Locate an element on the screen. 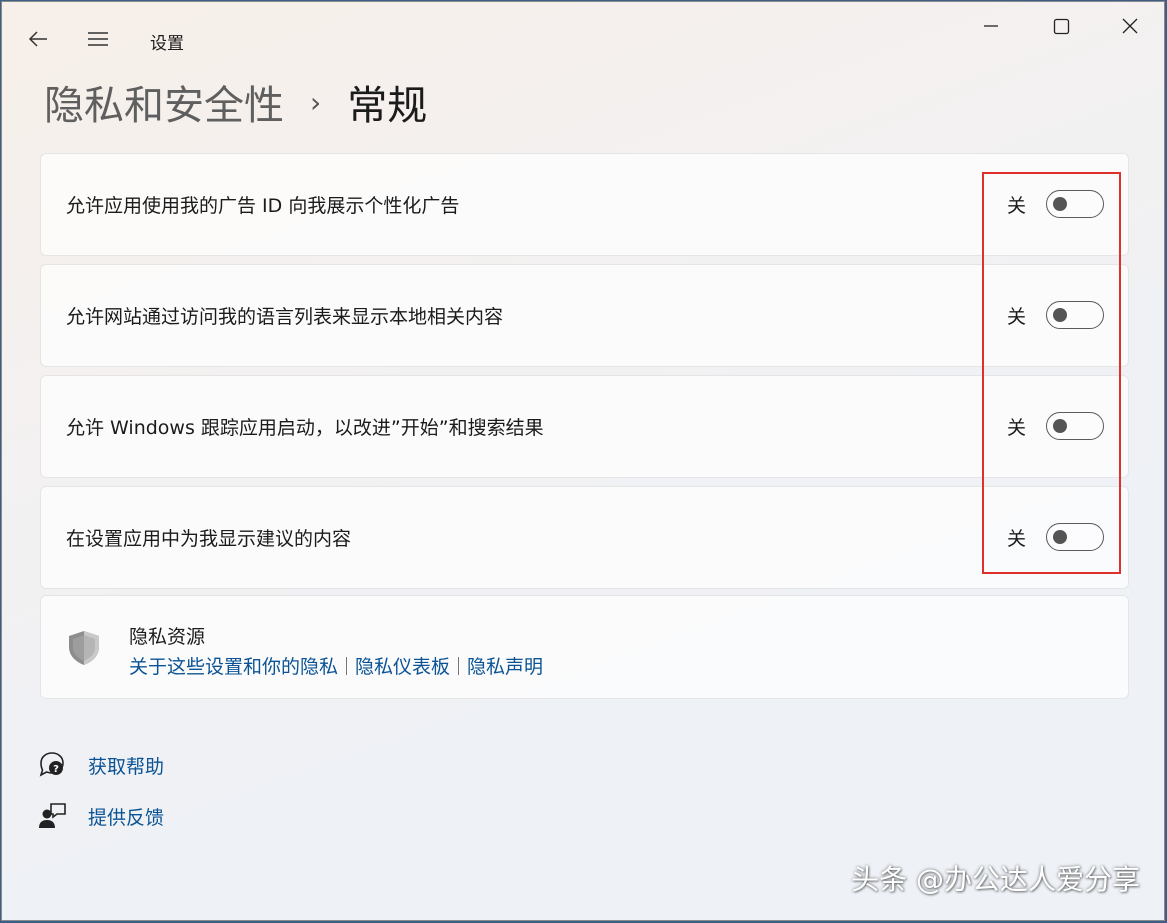  breadcrumb: 隐私和安全性 › 常规 is located at coordinates (235, 102).